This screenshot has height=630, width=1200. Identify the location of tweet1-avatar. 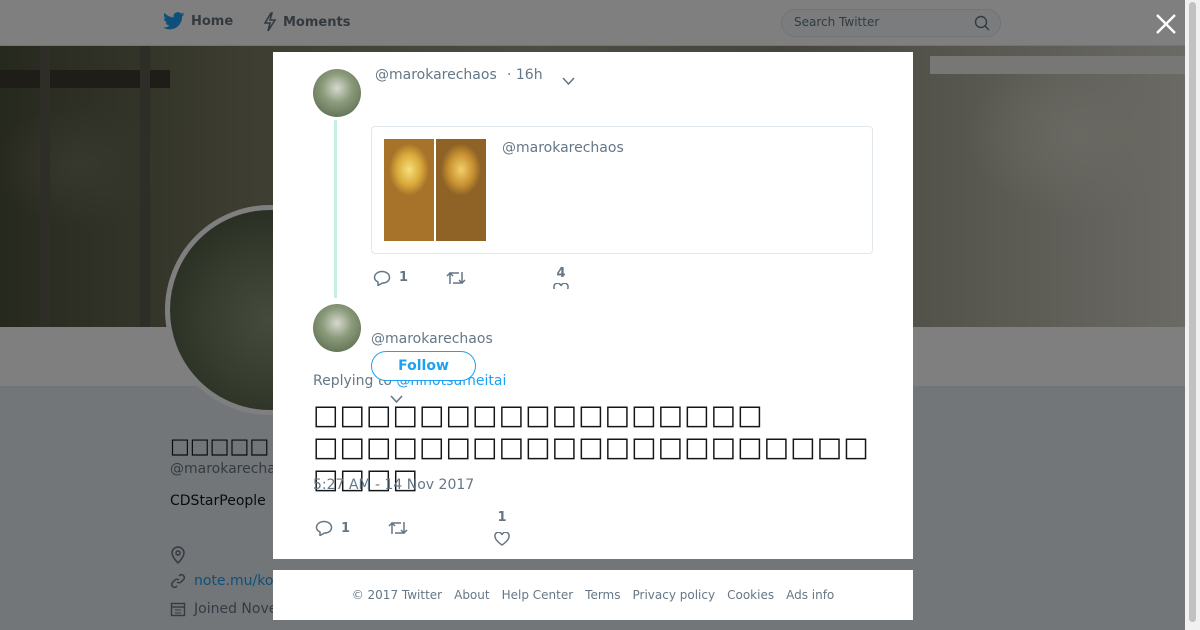
(337, 93).